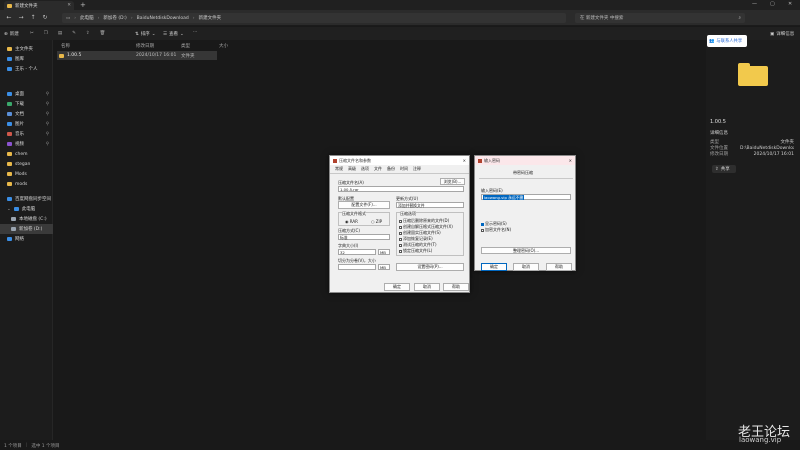 The height and width of the screenshot is (450, 800). Describe the element at coordinates (415, 251) in the screenshot. I see `option-lock: 锁定压缩文件(L)` at that location.